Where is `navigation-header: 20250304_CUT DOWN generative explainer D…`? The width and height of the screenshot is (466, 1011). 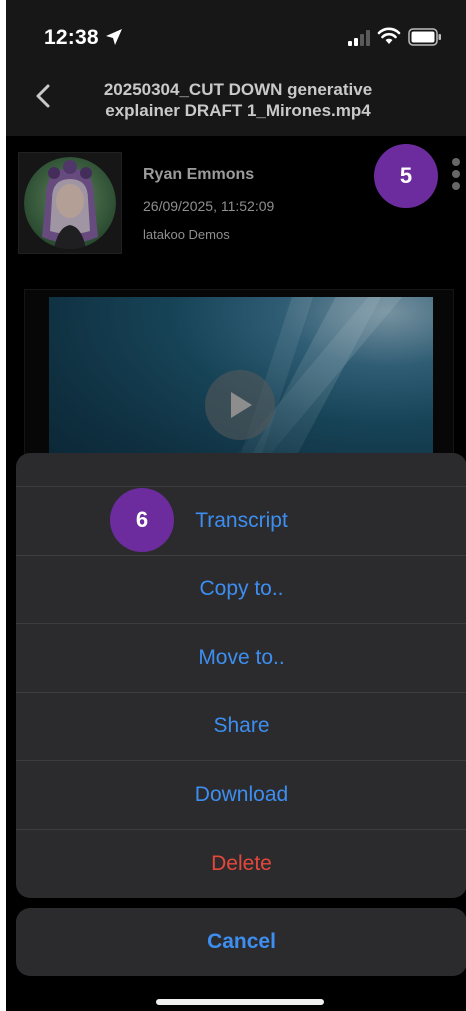
navigation-header: 20250304_CUT DOWN generative explainer D… is located at coordinates (236, 103).